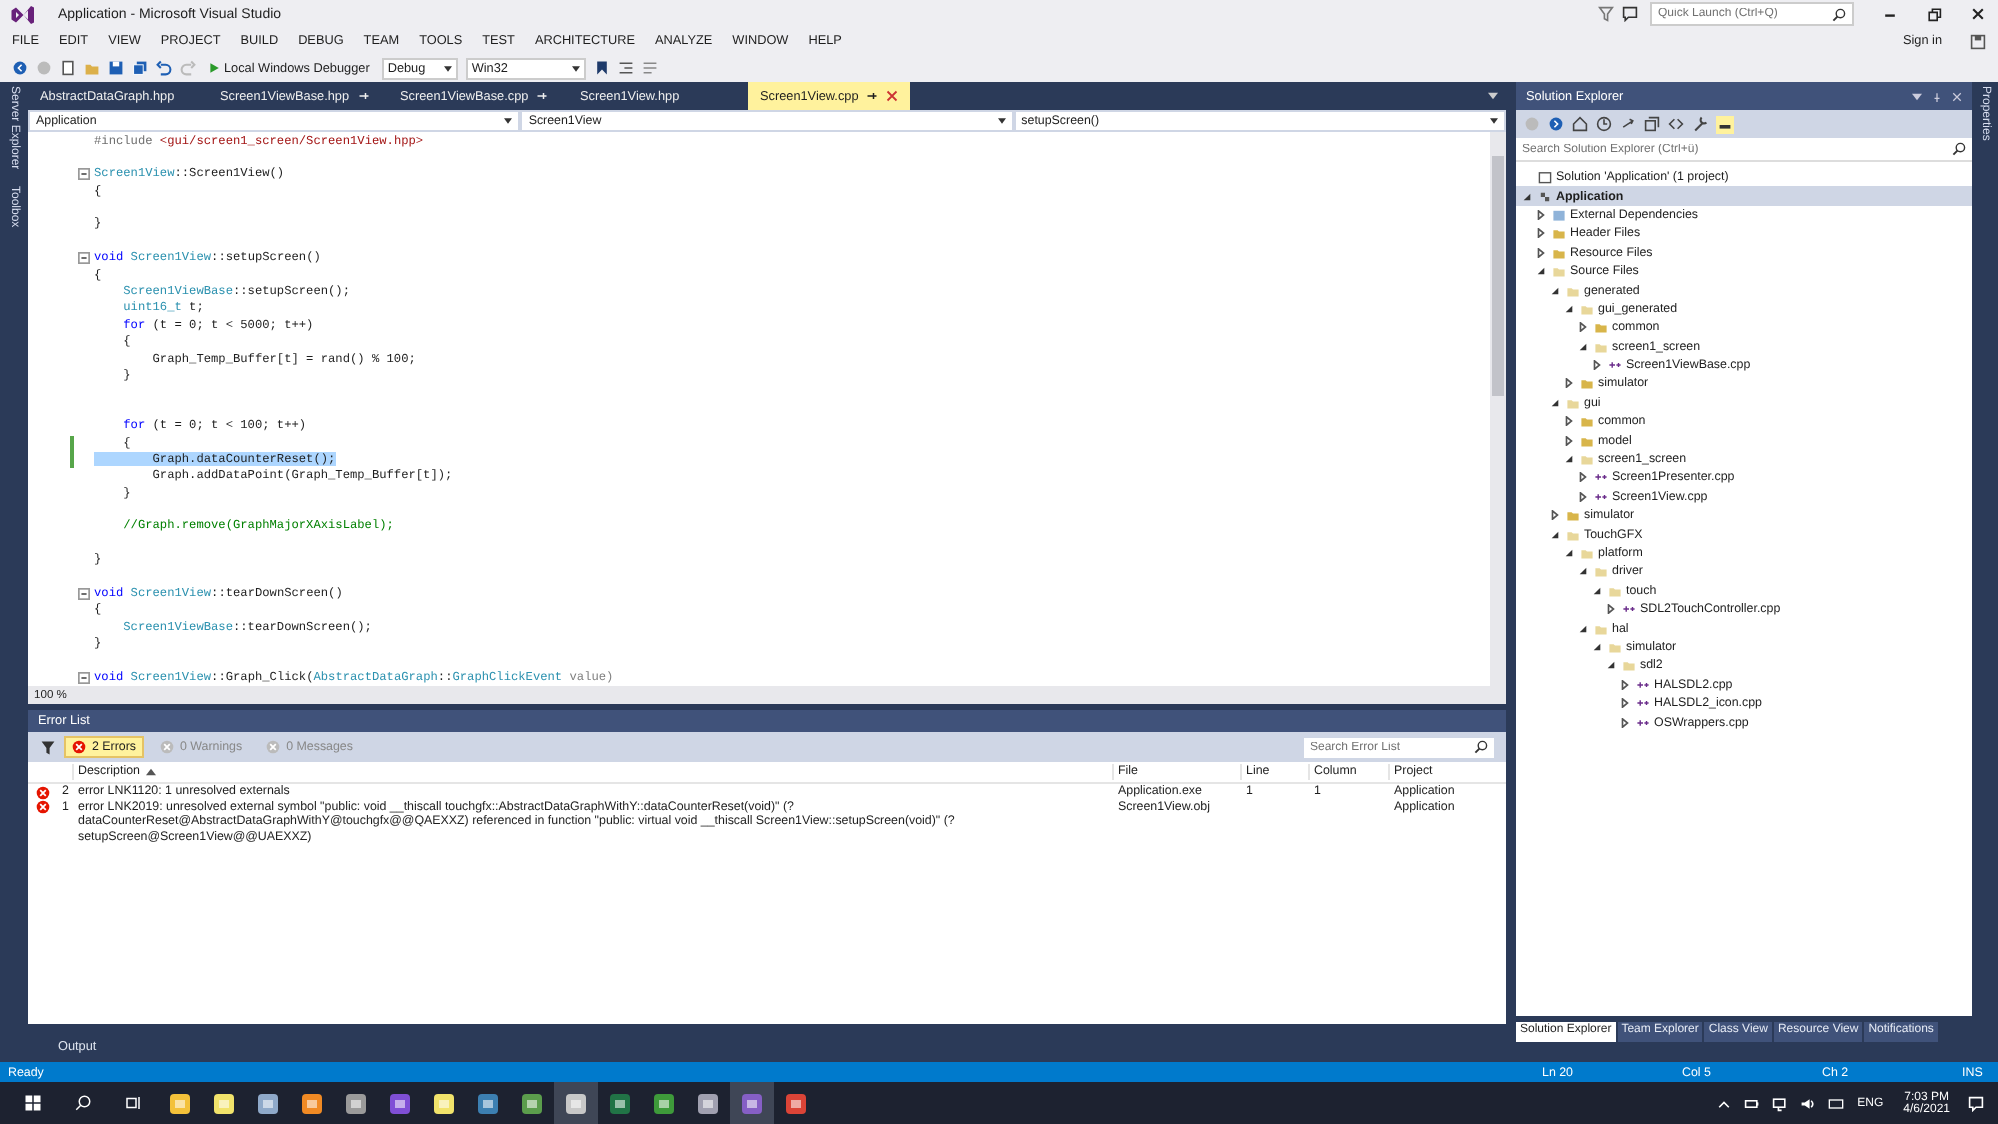 The height and width of the screenshot is (1124, 1998). I want to click on forward-icon, so click(1556, 124).